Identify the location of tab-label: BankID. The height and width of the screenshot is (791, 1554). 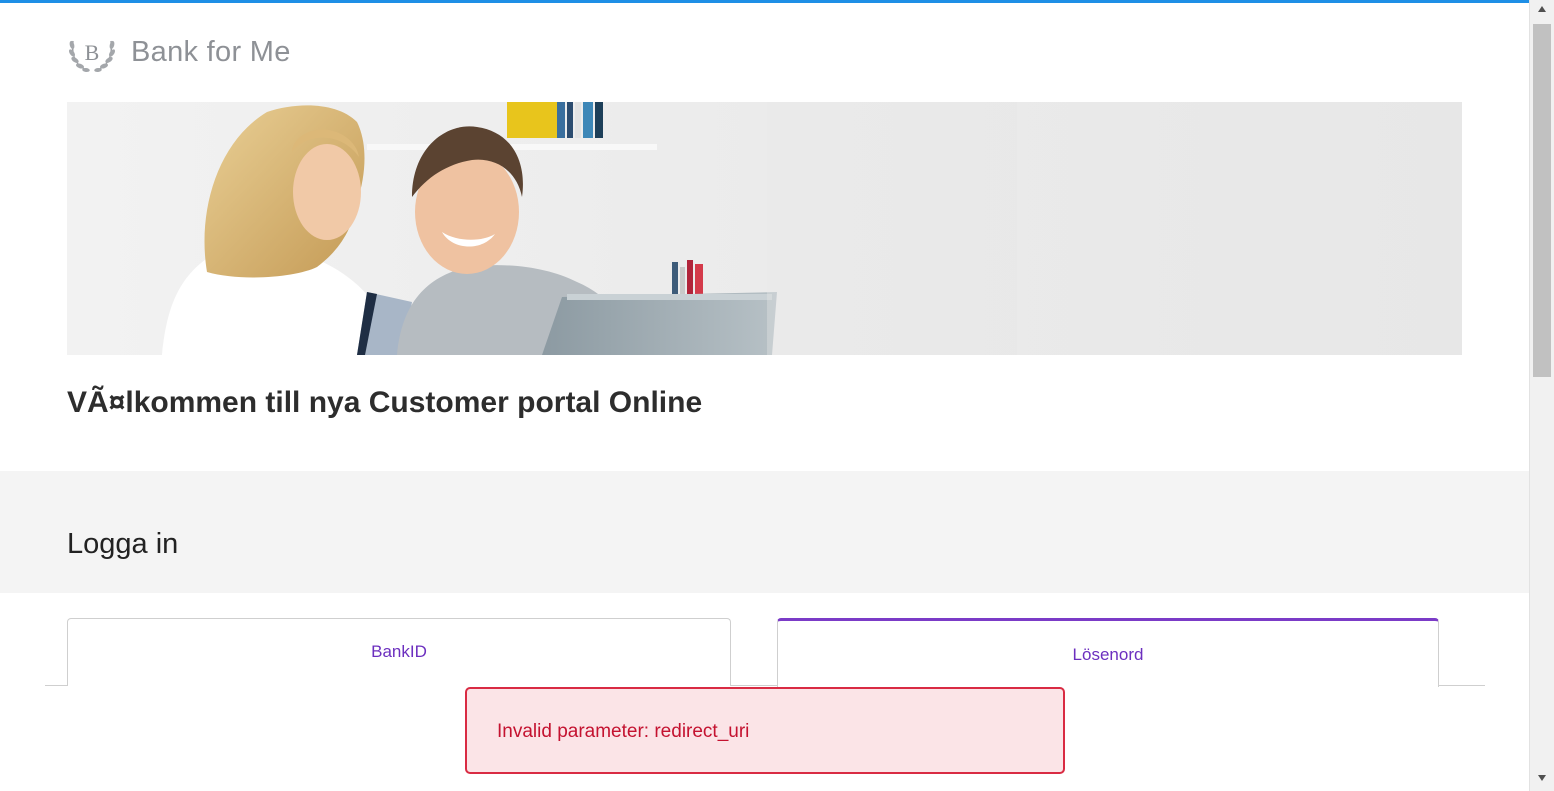
(399, 651).